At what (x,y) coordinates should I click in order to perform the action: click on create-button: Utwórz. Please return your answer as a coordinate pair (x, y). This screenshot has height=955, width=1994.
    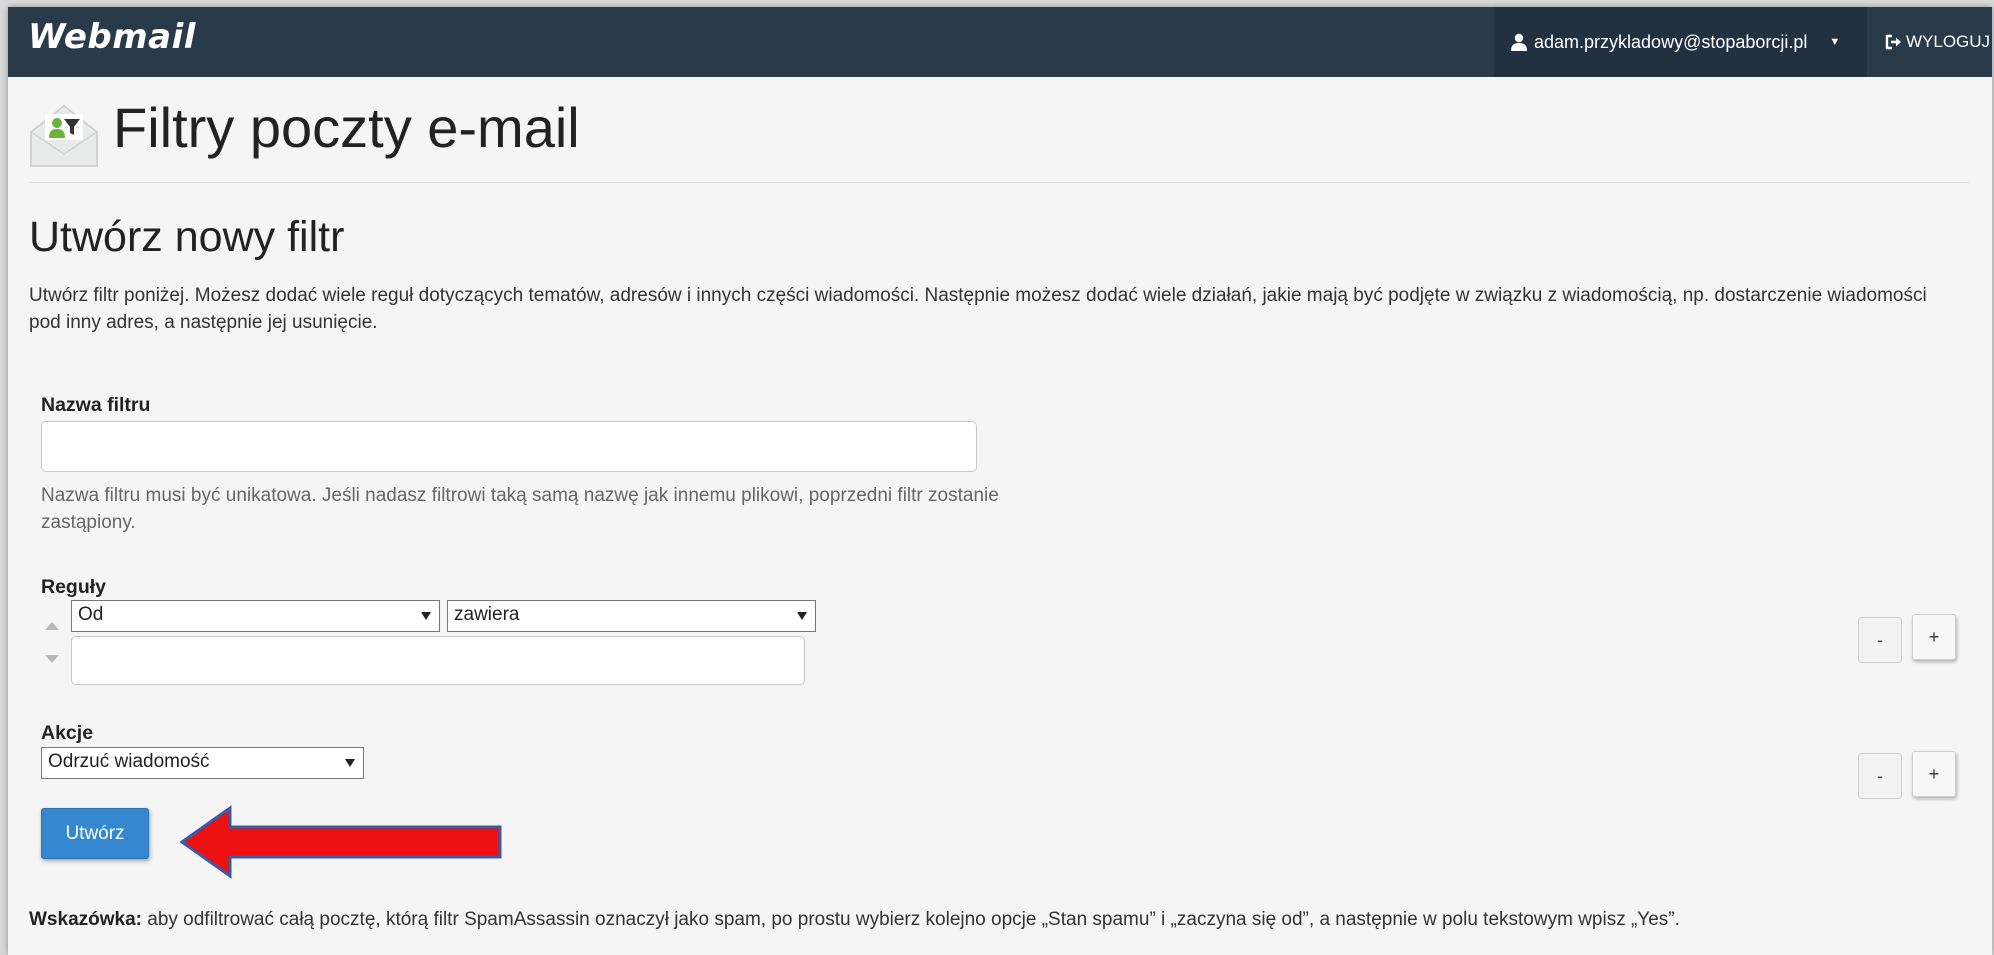
    Looking at the image, I should click on (95, 833).